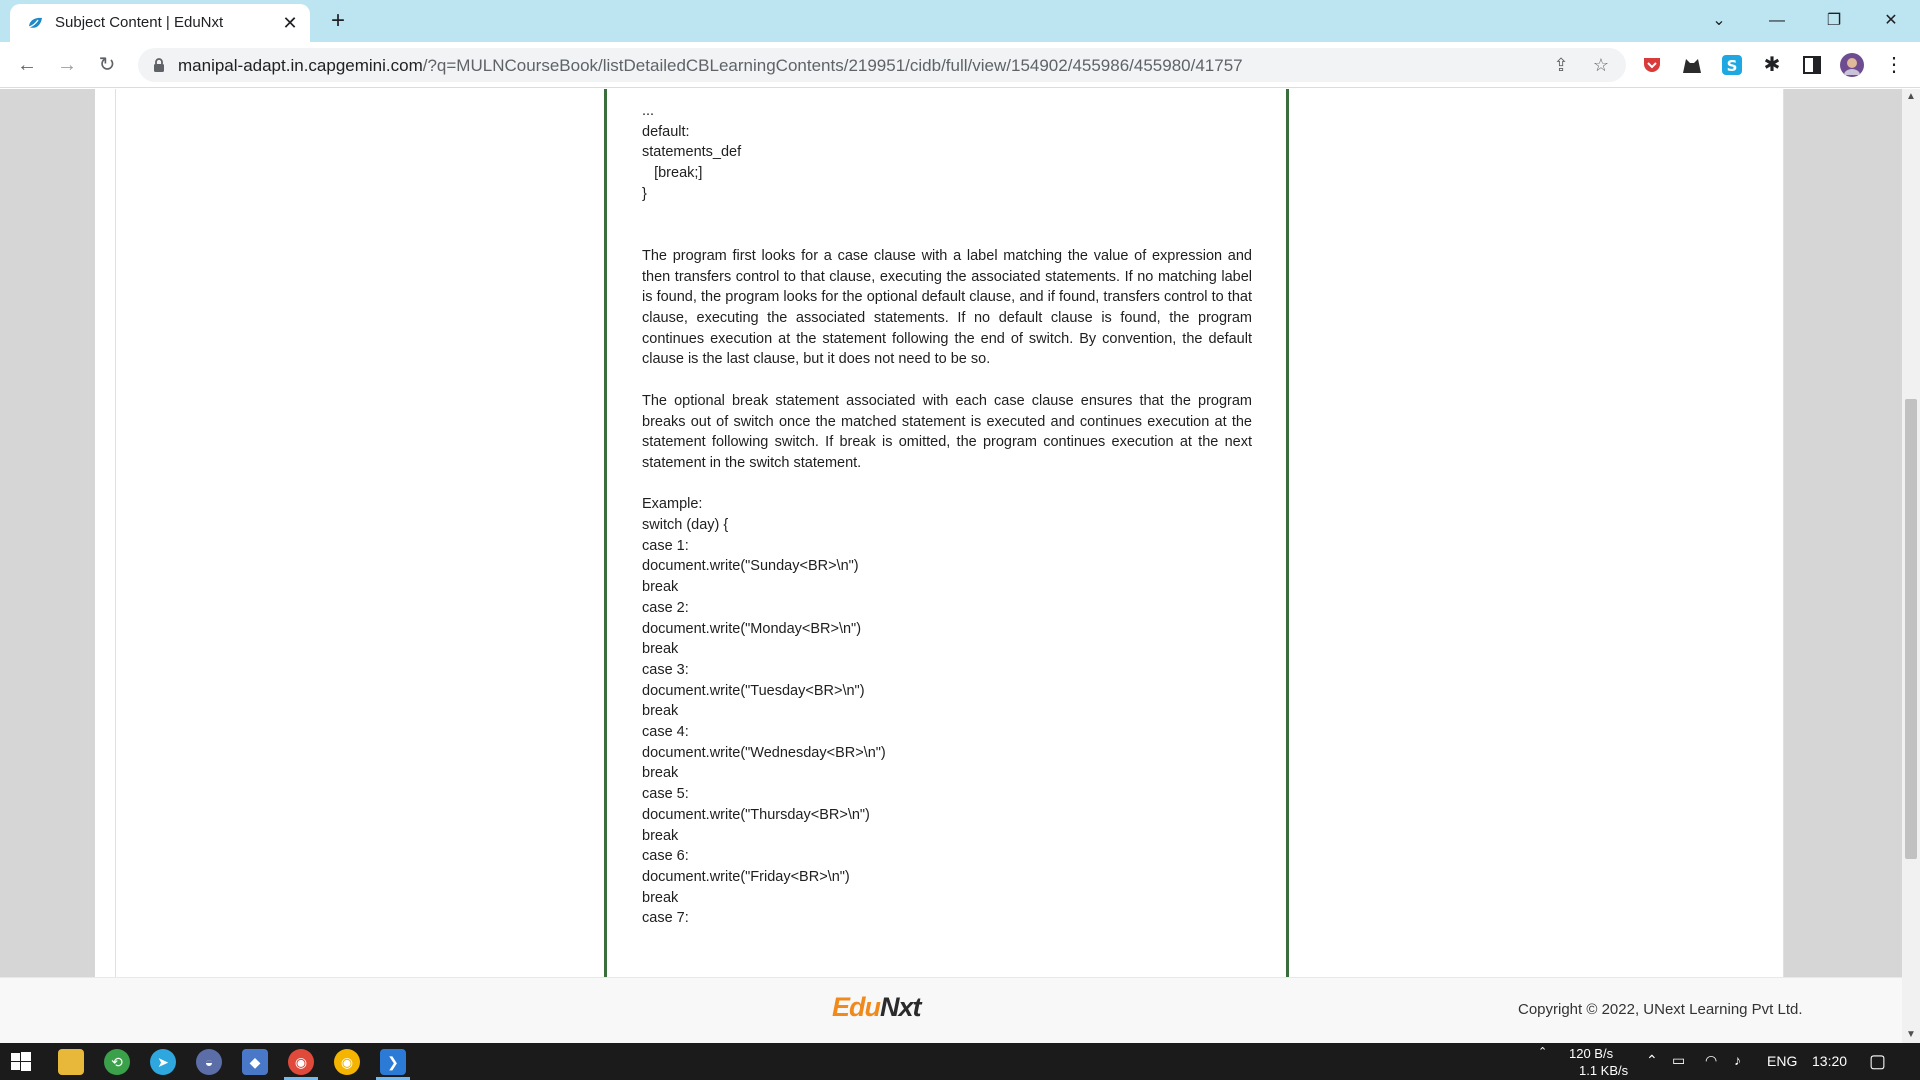 This screenshot has width=1920, height=1080. Describe the element at coordinates (1877, 1061) in the screenshot. I see `notifications-icon: ▢` at that location.